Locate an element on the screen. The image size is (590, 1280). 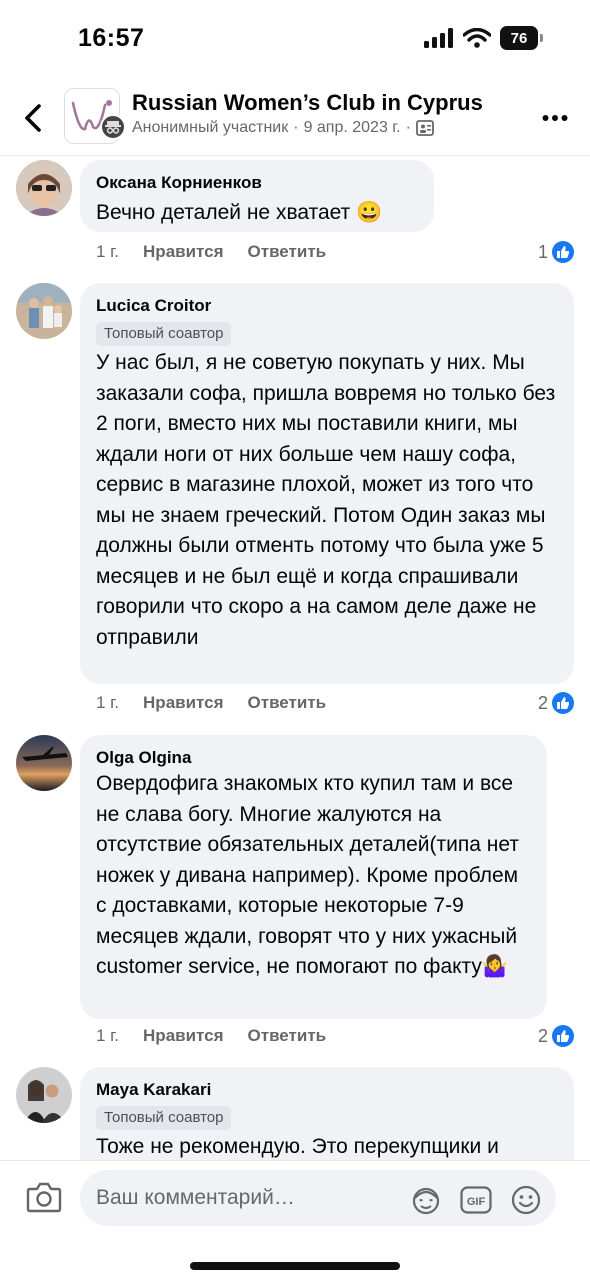
comment-text: Вечно деталей не хватает 😀 is located at coordinates (239, 212).